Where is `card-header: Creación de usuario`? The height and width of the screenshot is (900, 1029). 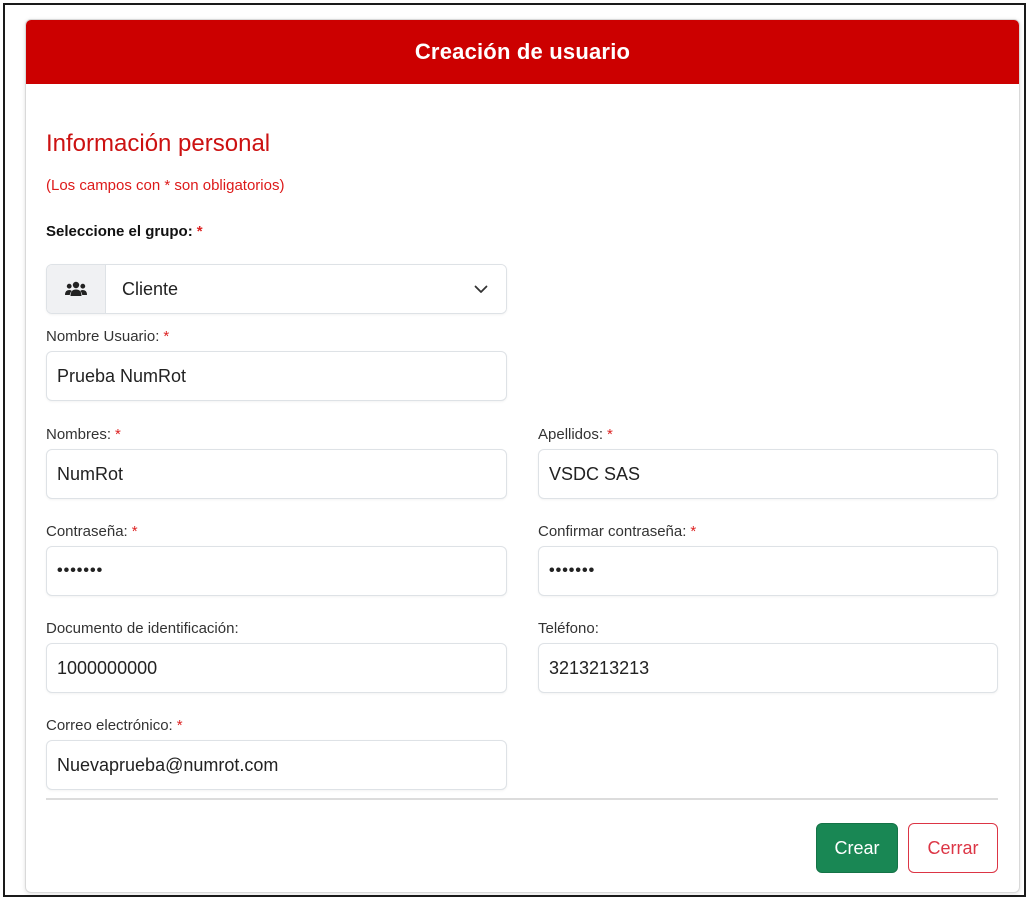 card-header: Creación de usuario is located at coordinates (522, 52).